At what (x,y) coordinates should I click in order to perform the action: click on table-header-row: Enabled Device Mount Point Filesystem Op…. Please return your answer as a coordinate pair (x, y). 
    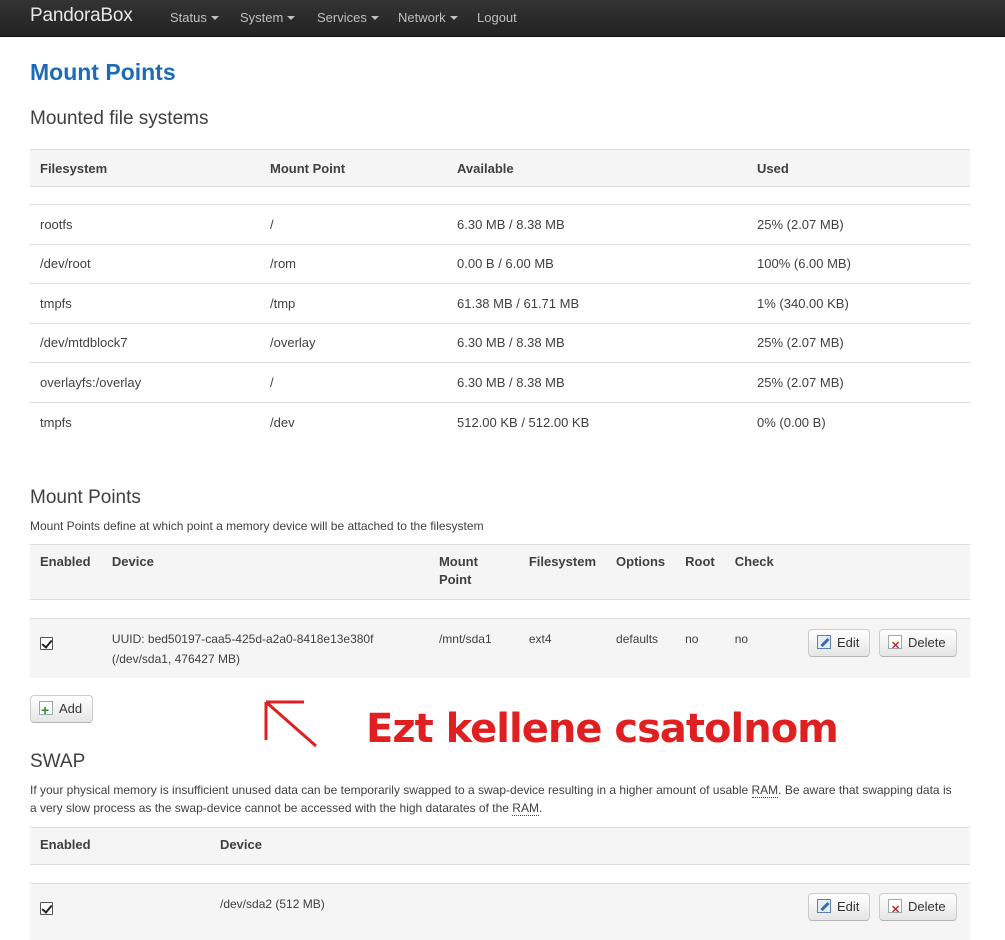
    Looking at the image, I should click on (500, 572).